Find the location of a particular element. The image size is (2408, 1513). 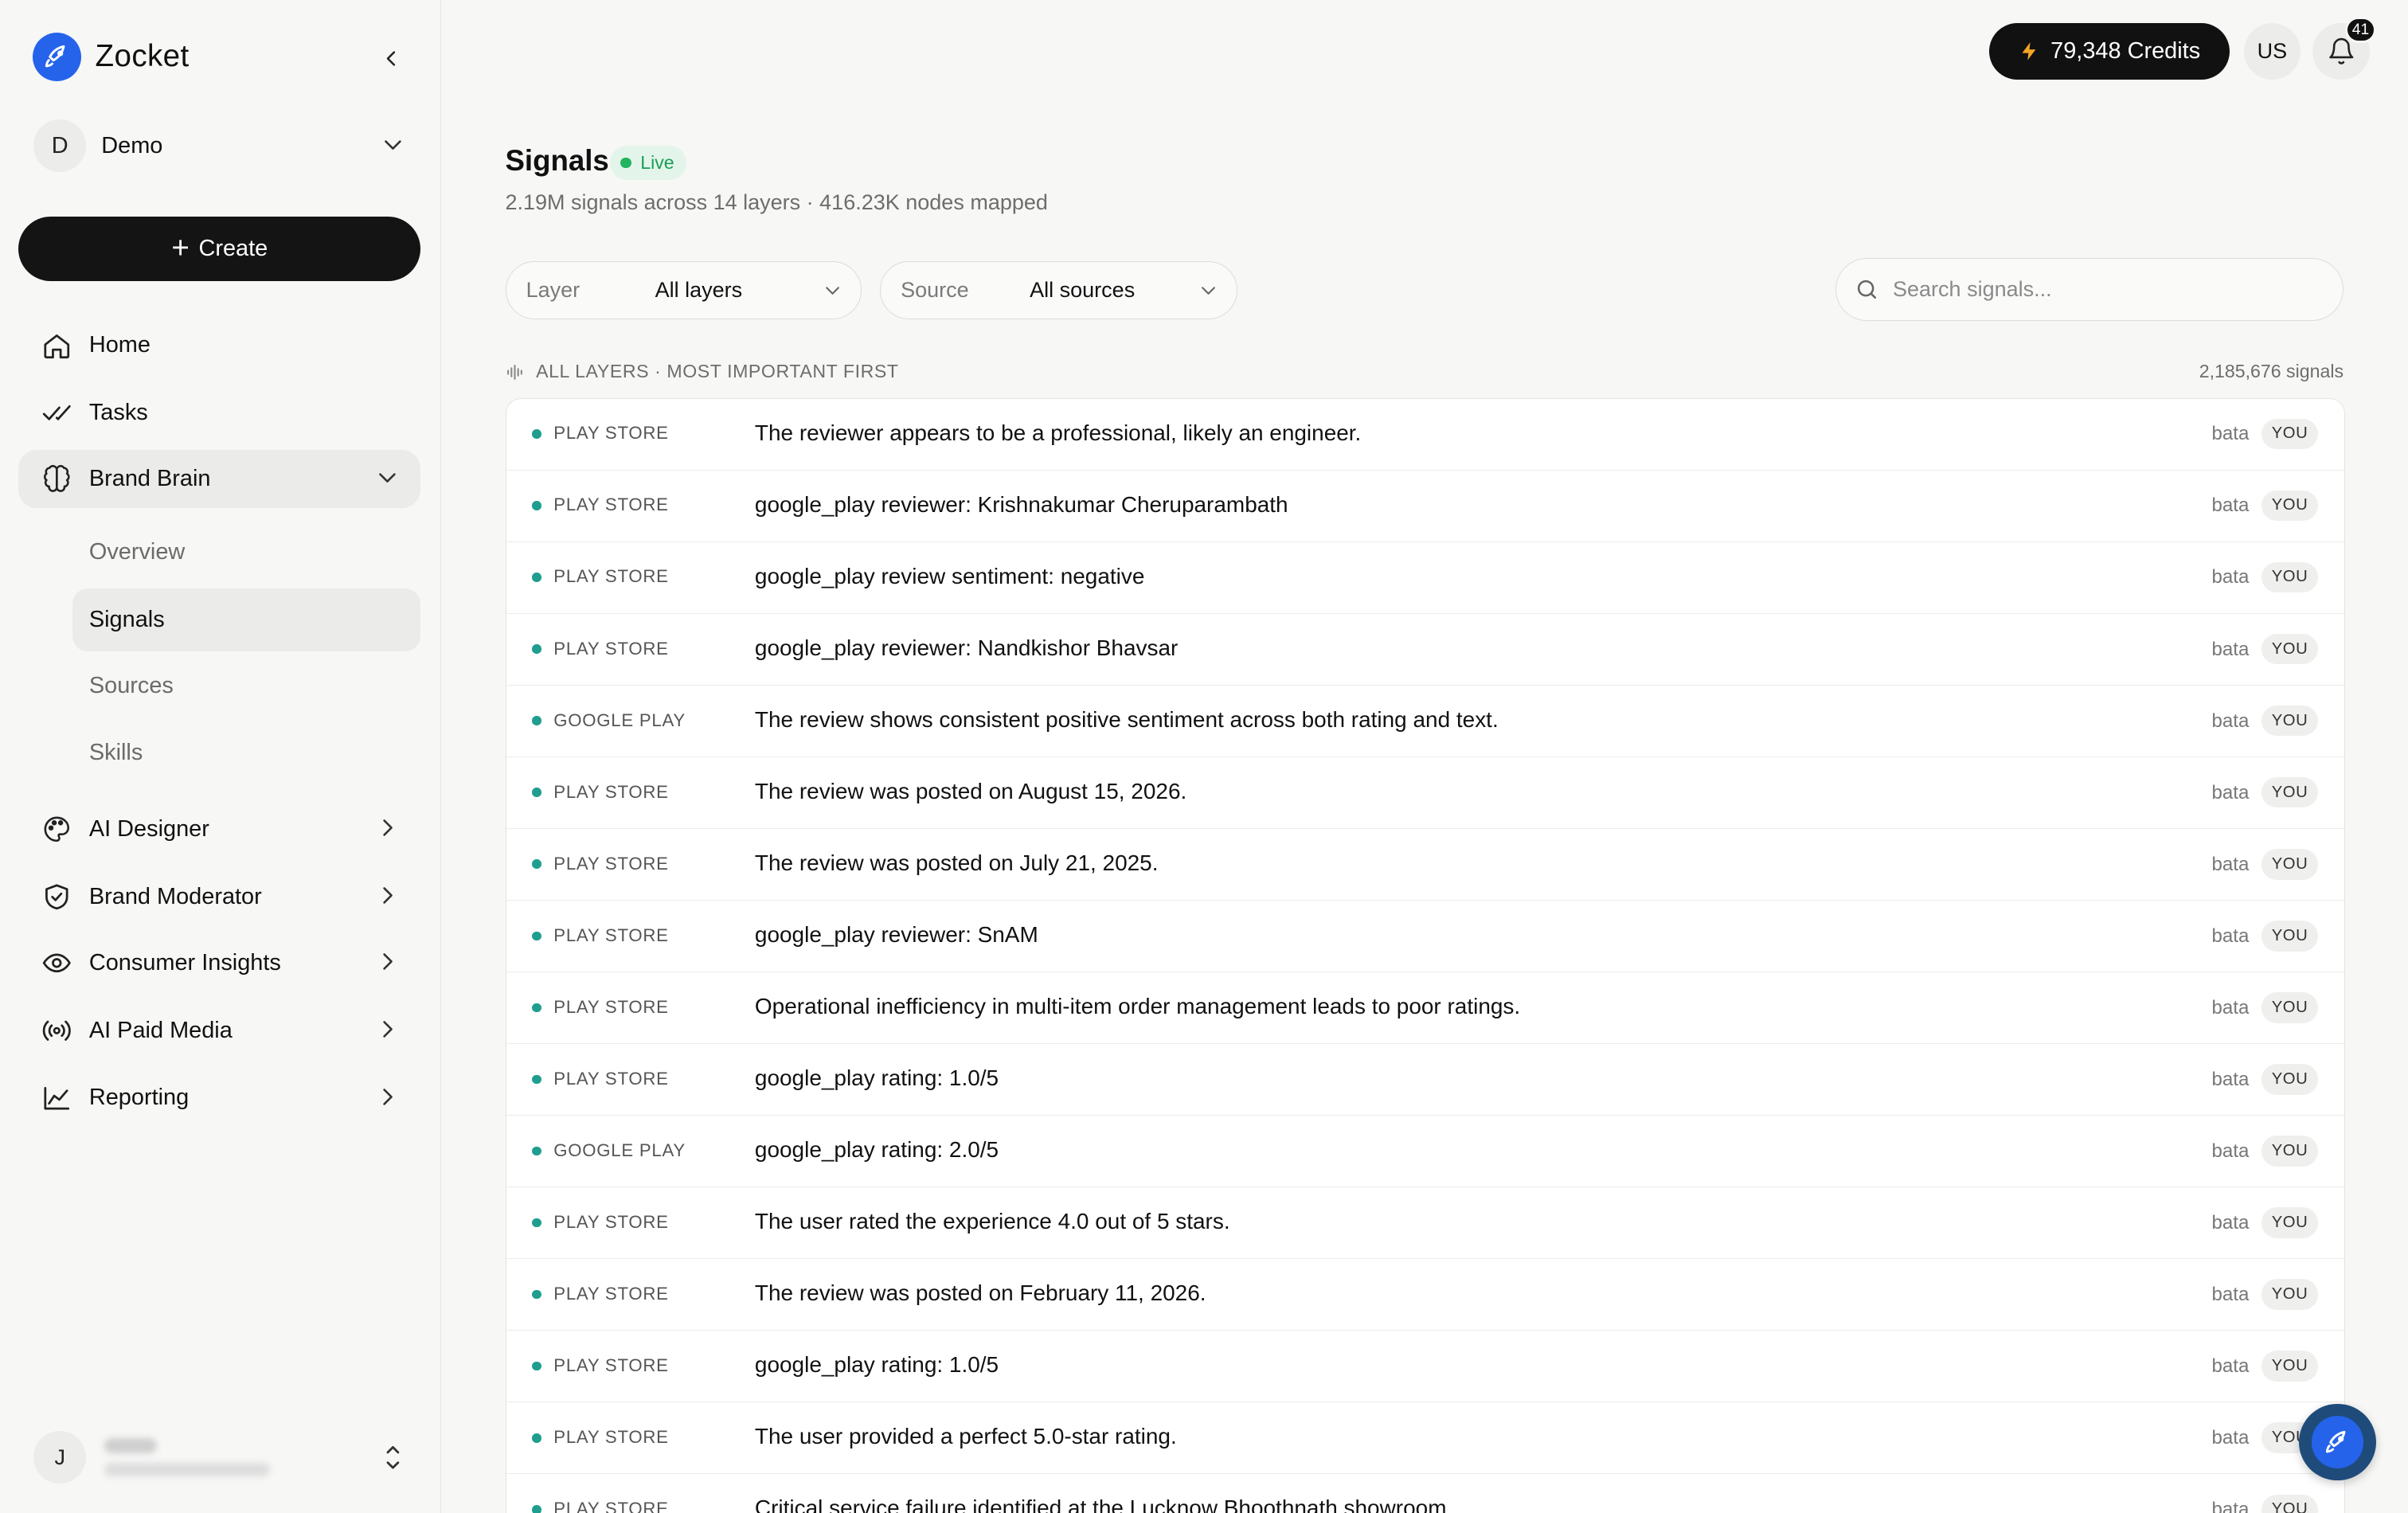

collapse-sidebar-button is located at coordinates (391, 58).